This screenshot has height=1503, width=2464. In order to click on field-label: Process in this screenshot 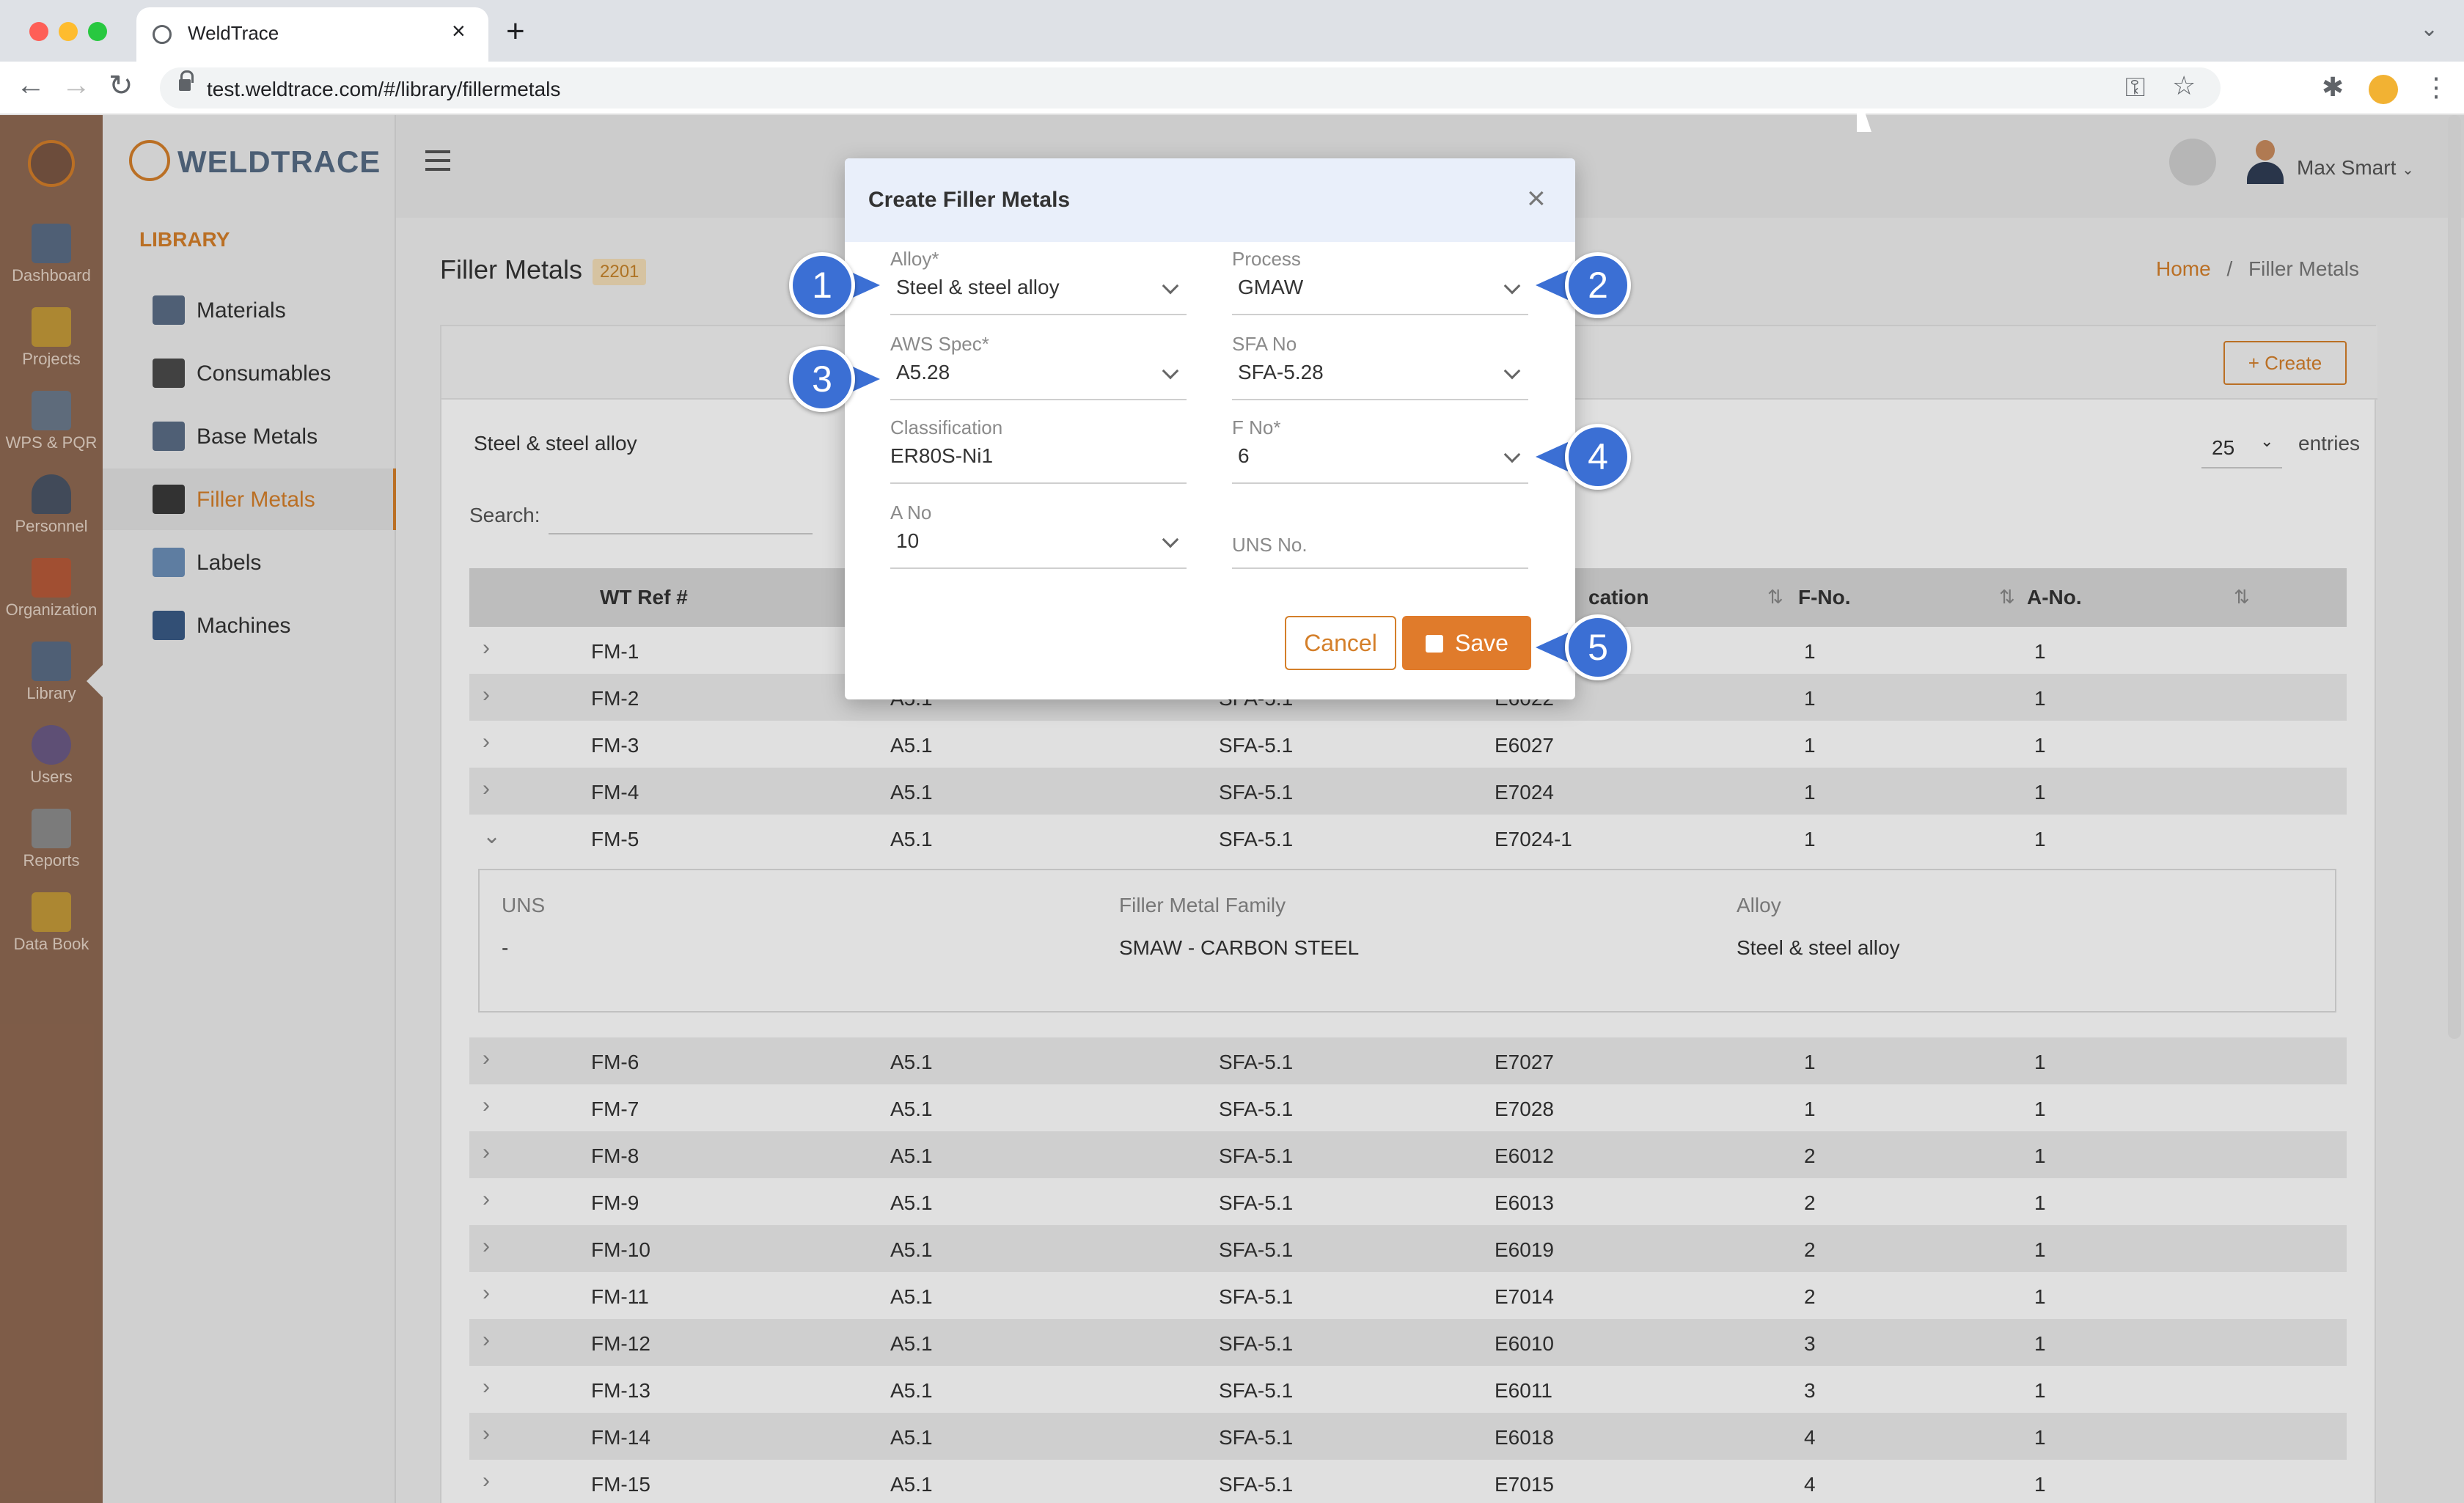, I will do `click(1266, 259)`.